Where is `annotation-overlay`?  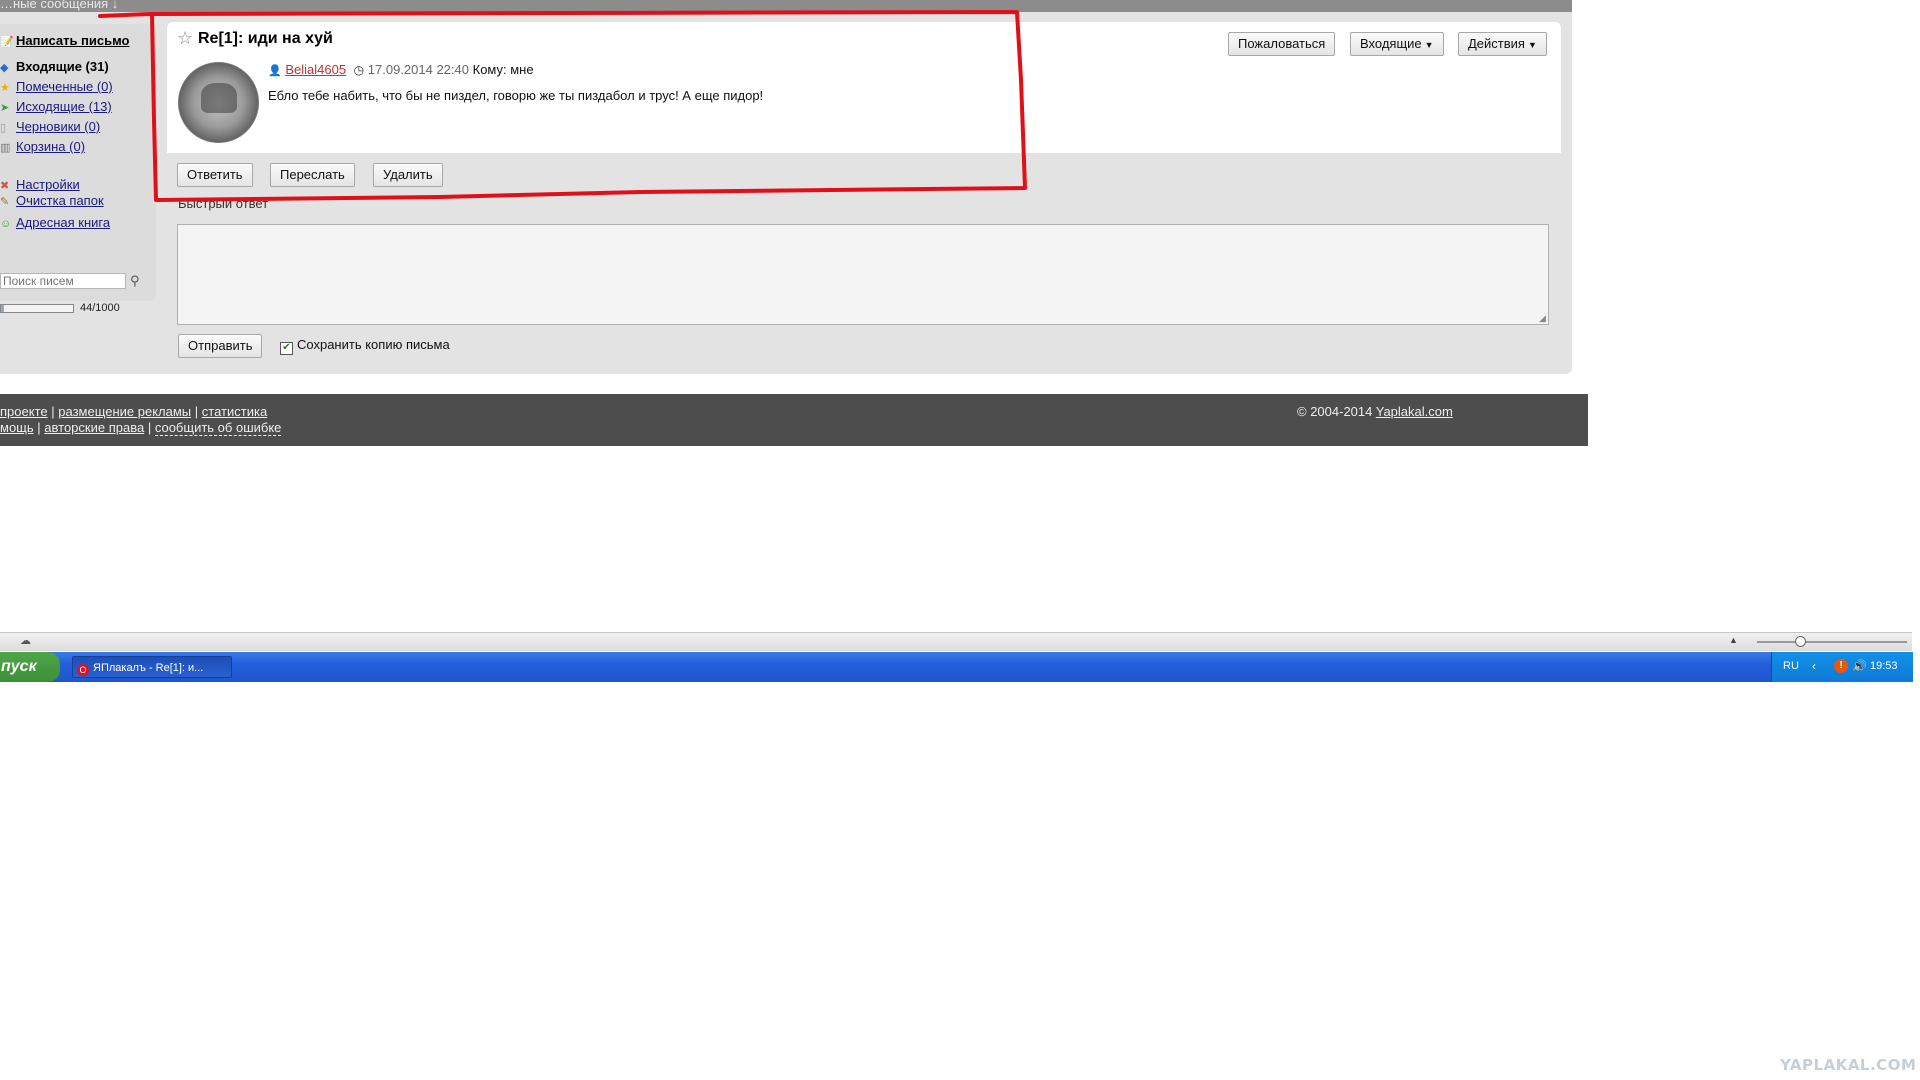
annotation-overlay is located at coordinates (562, 106).